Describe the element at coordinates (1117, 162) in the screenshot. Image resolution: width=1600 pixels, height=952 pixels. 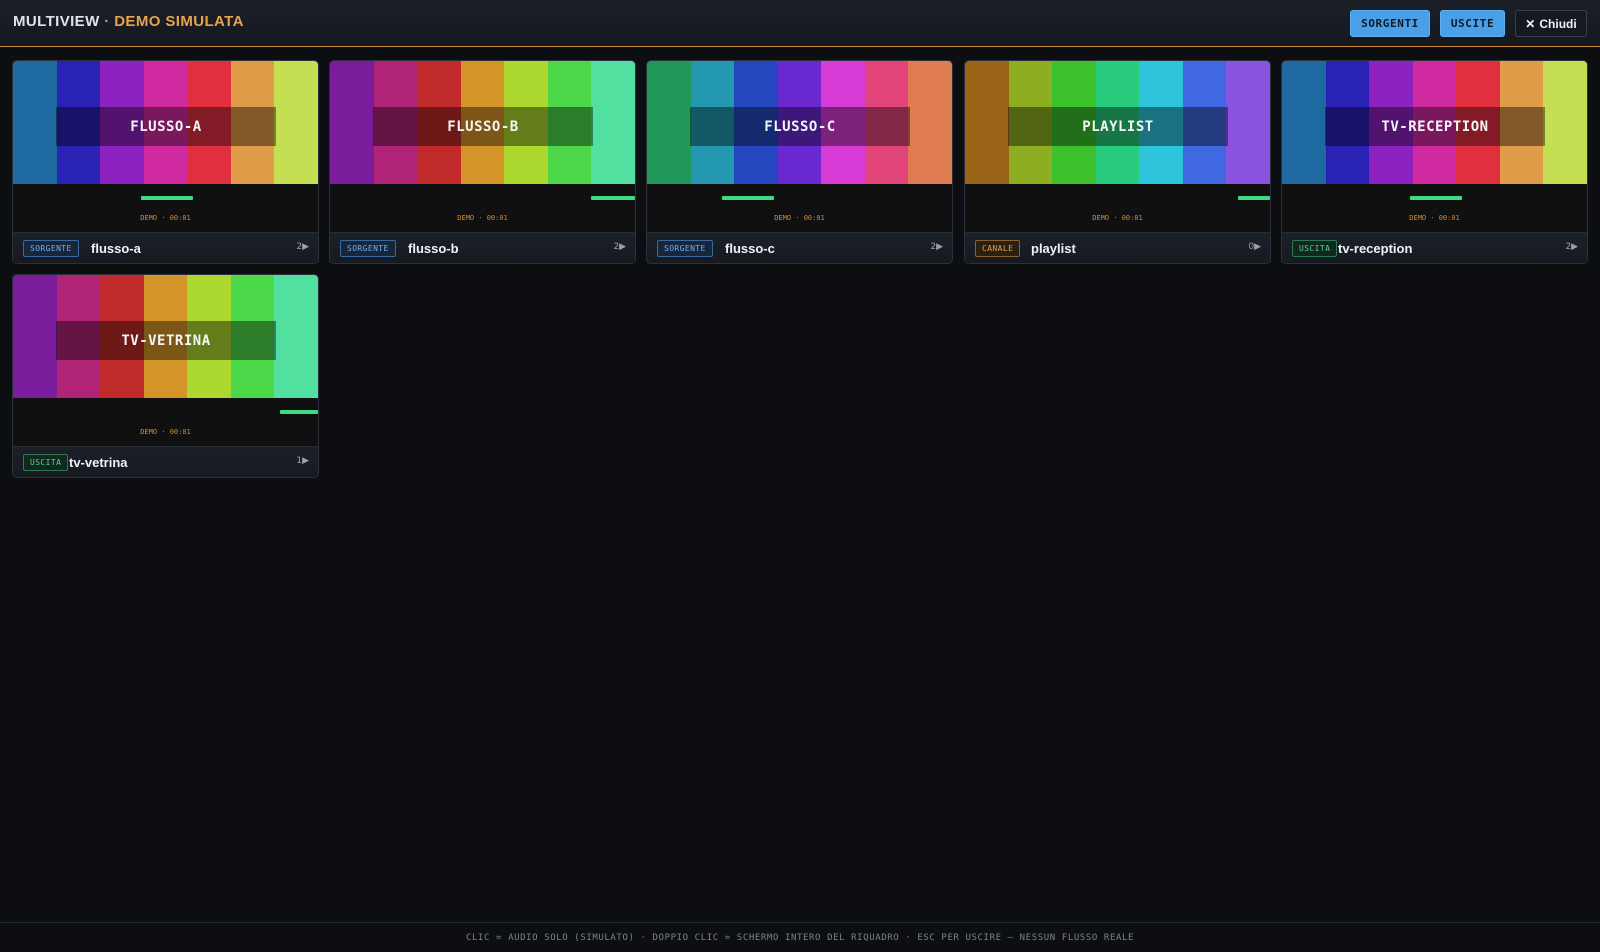
I see `stream-tile: PLAYLIST DEMO · 00:01 CANALE playlist 0▶` at that location.